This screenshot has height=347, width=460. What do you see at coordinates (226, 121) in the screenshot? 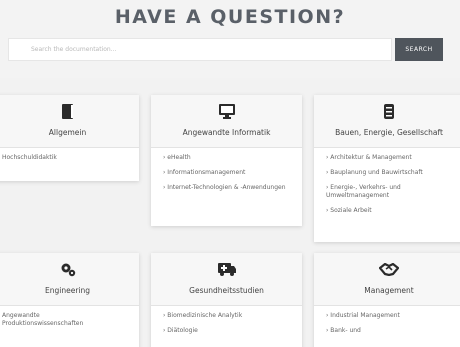
I see `card-header: Angewandte Informatik` at bounding box center [226, 121].